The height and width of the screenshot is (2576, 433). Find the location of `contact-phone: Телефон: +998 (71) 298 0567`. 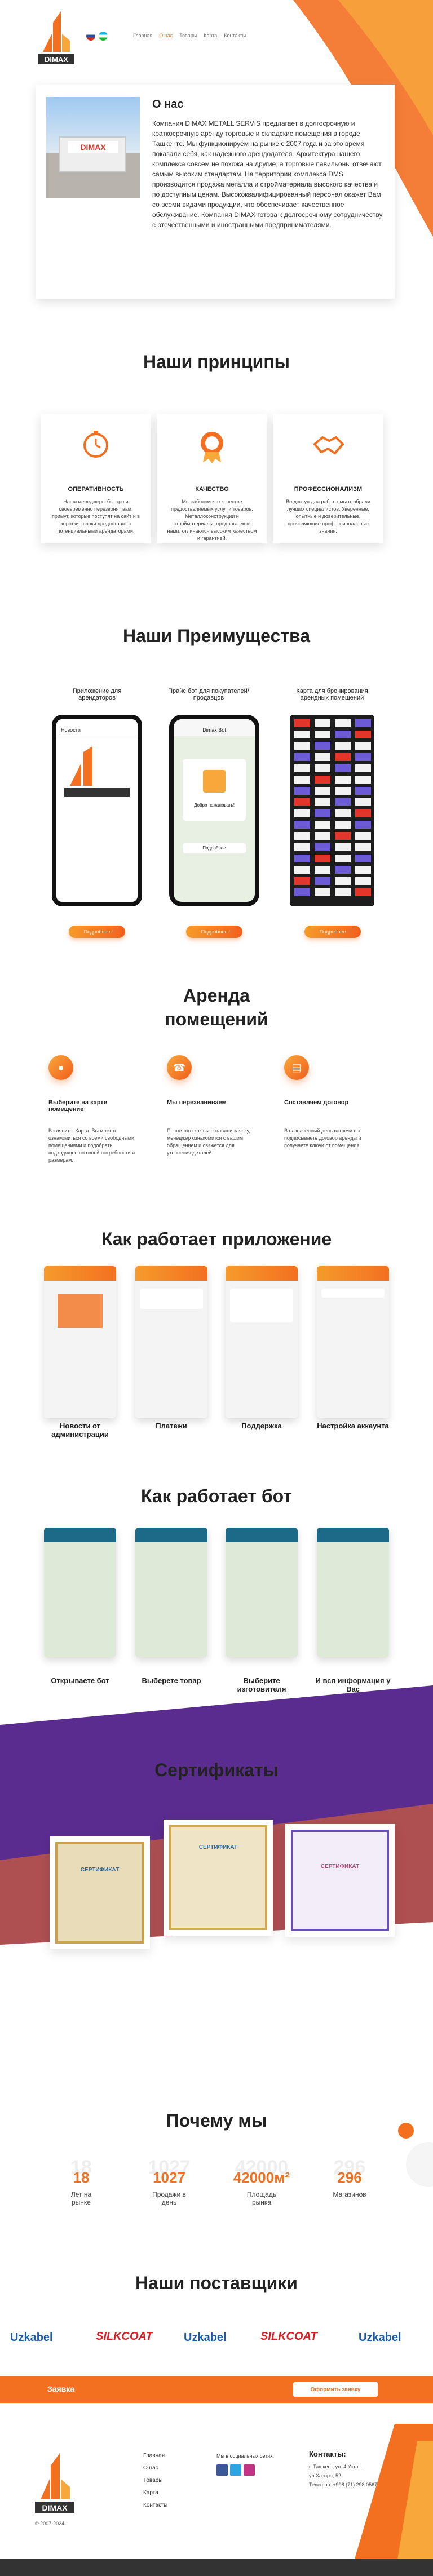

contact-phone: Телефон: +998 (71) 298 0567 is located at coordinates (343, 2484).